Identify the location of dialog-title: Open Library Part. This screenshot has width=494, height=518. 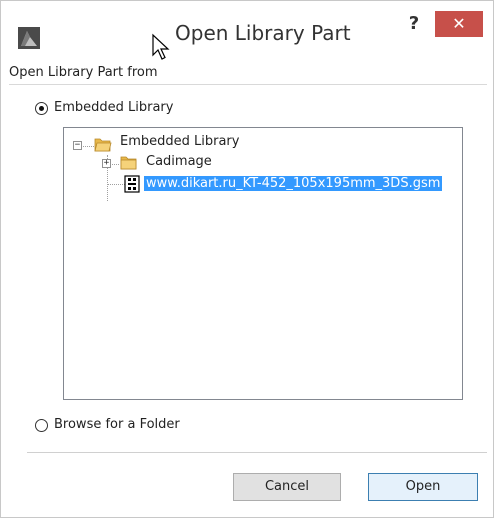
(263, 33).